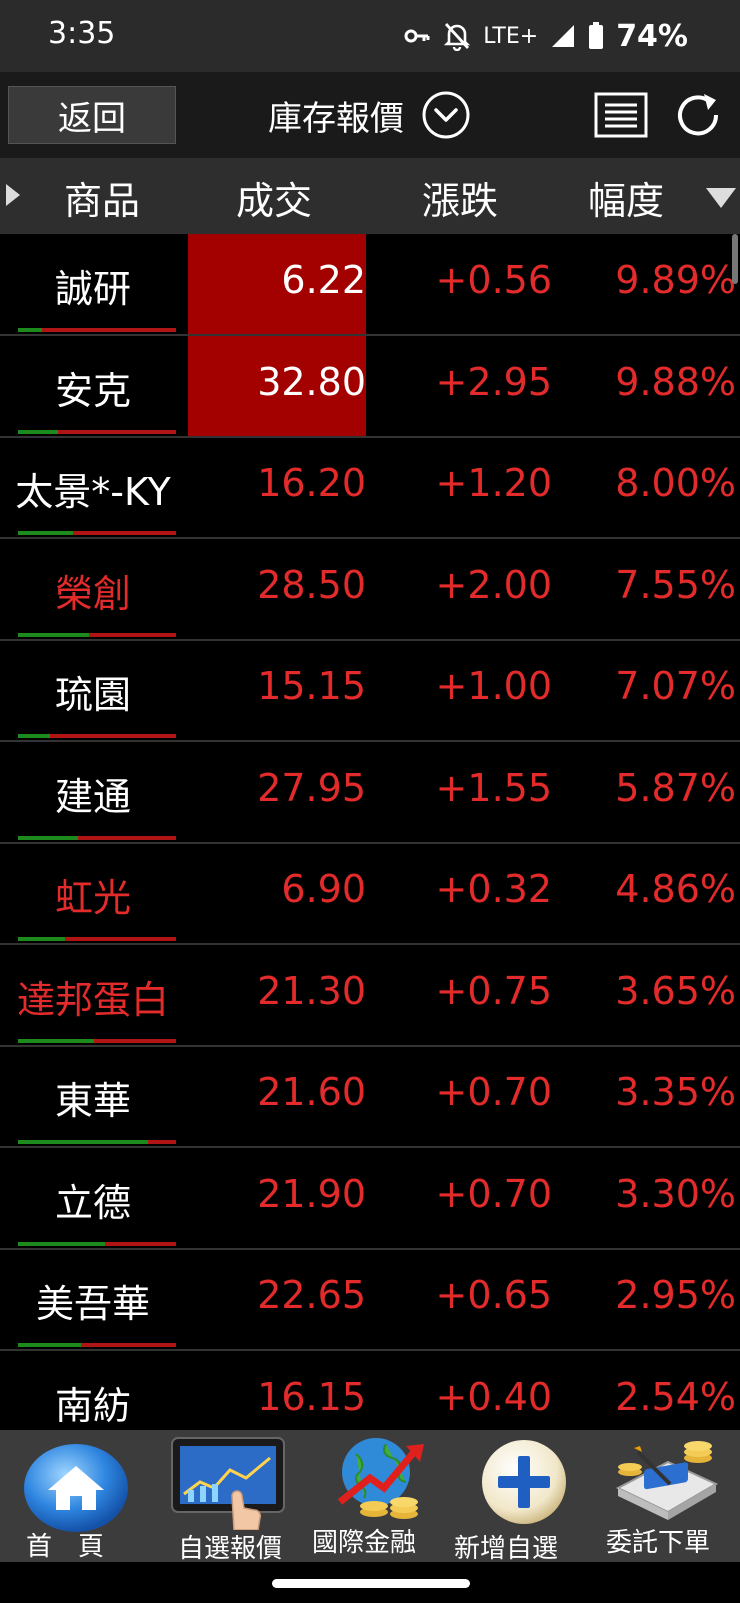  I want to click on network-type: LTE+, so click(511, 36).